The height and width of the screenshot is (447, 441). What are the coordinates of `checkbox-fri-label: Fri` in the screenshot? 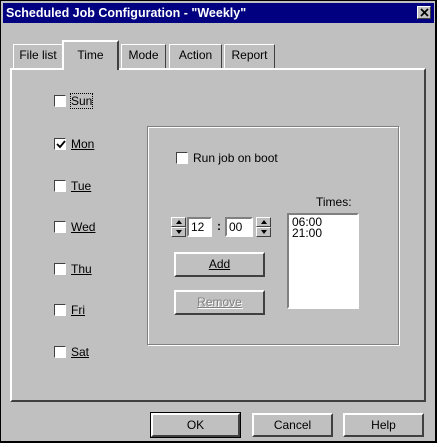 It's located at (78, 310).